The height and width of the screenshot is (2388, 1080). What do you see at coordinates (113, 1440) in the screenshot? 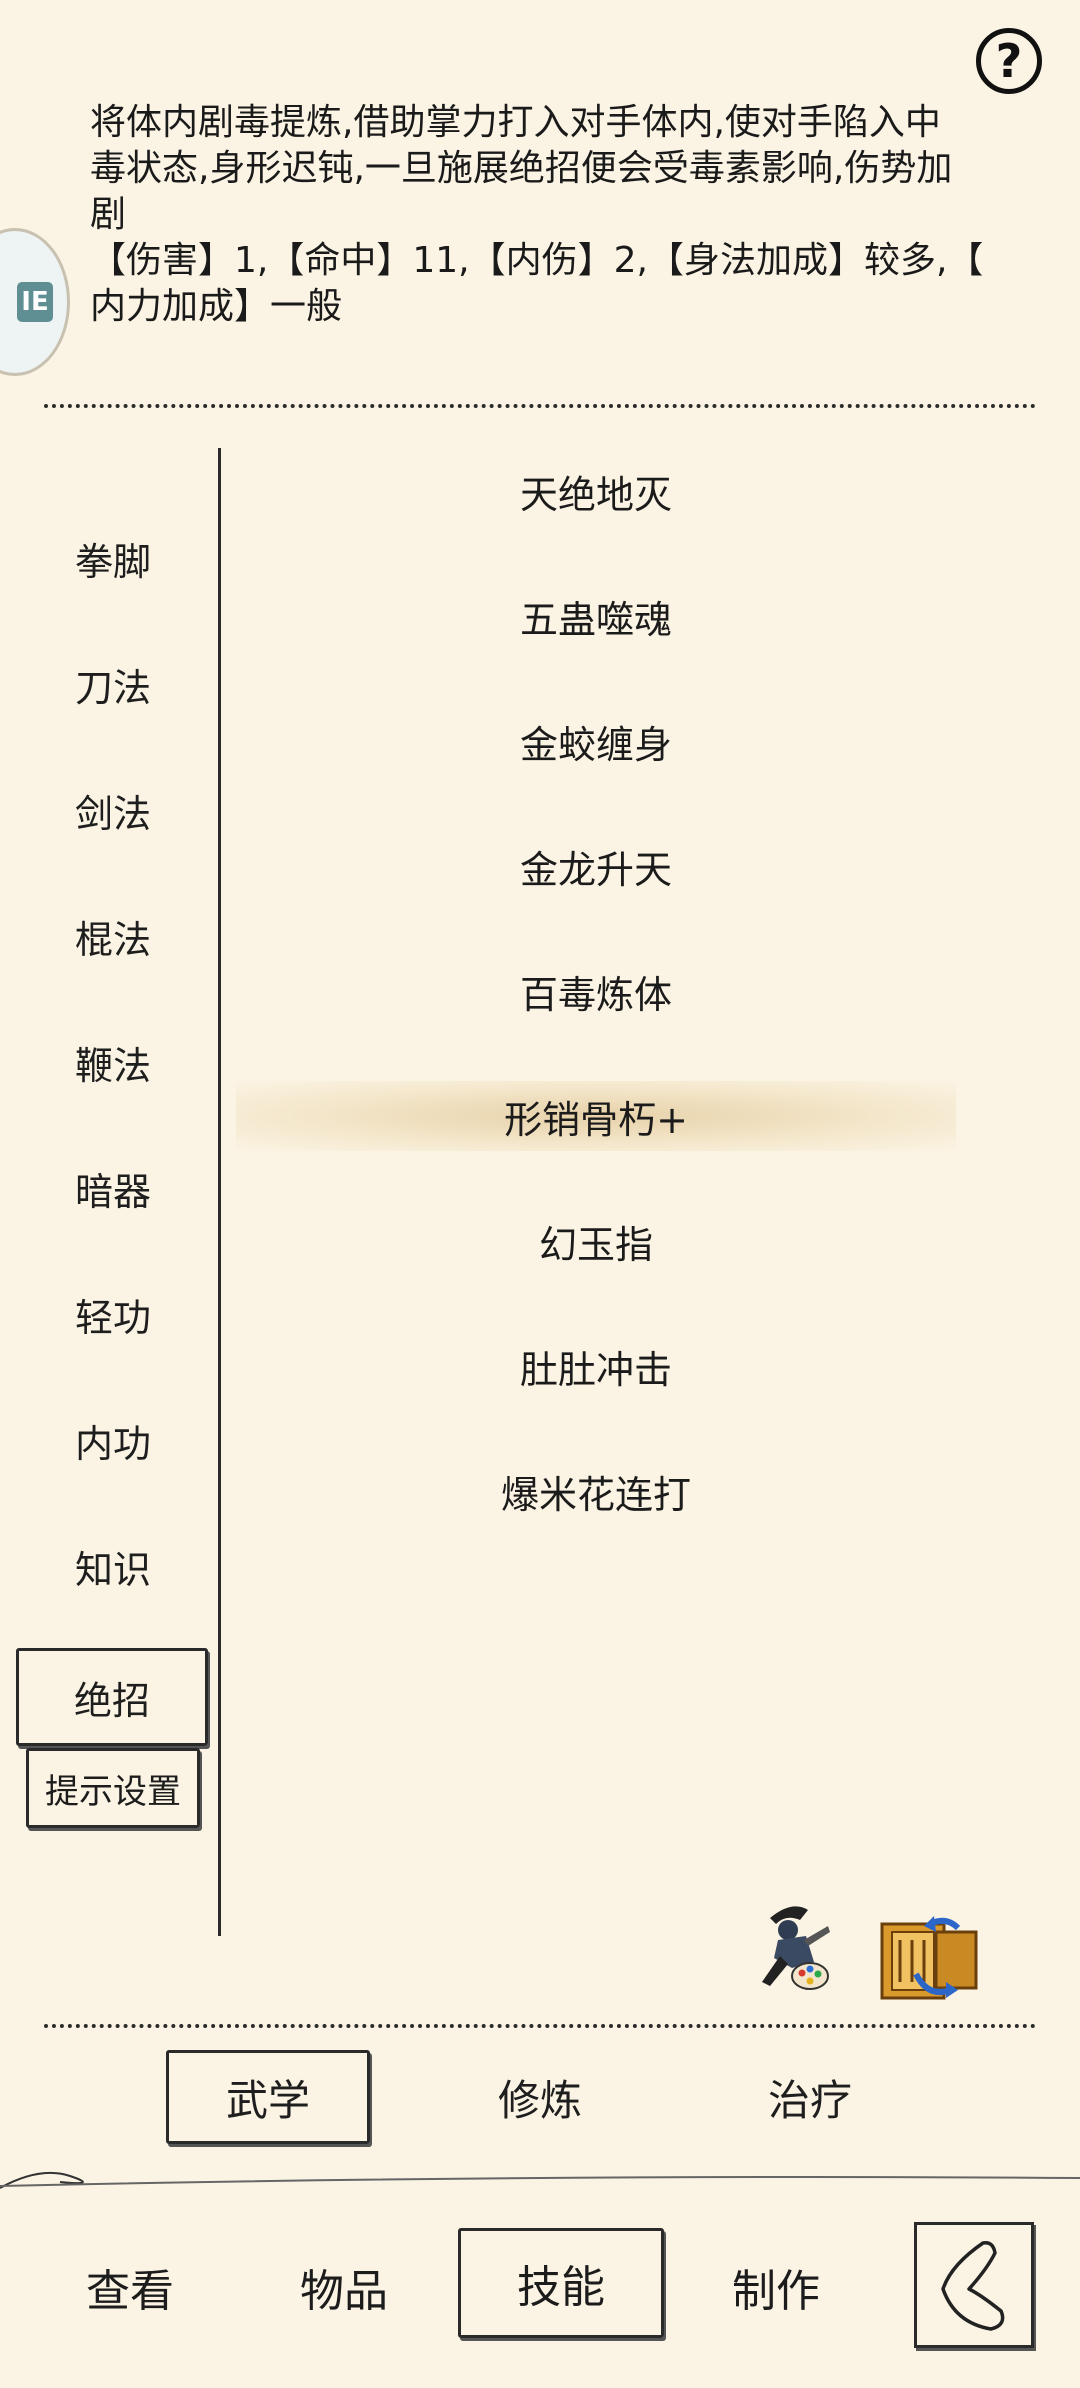
I see `category-neigong: 内功` at bounding box center [113, 1440].